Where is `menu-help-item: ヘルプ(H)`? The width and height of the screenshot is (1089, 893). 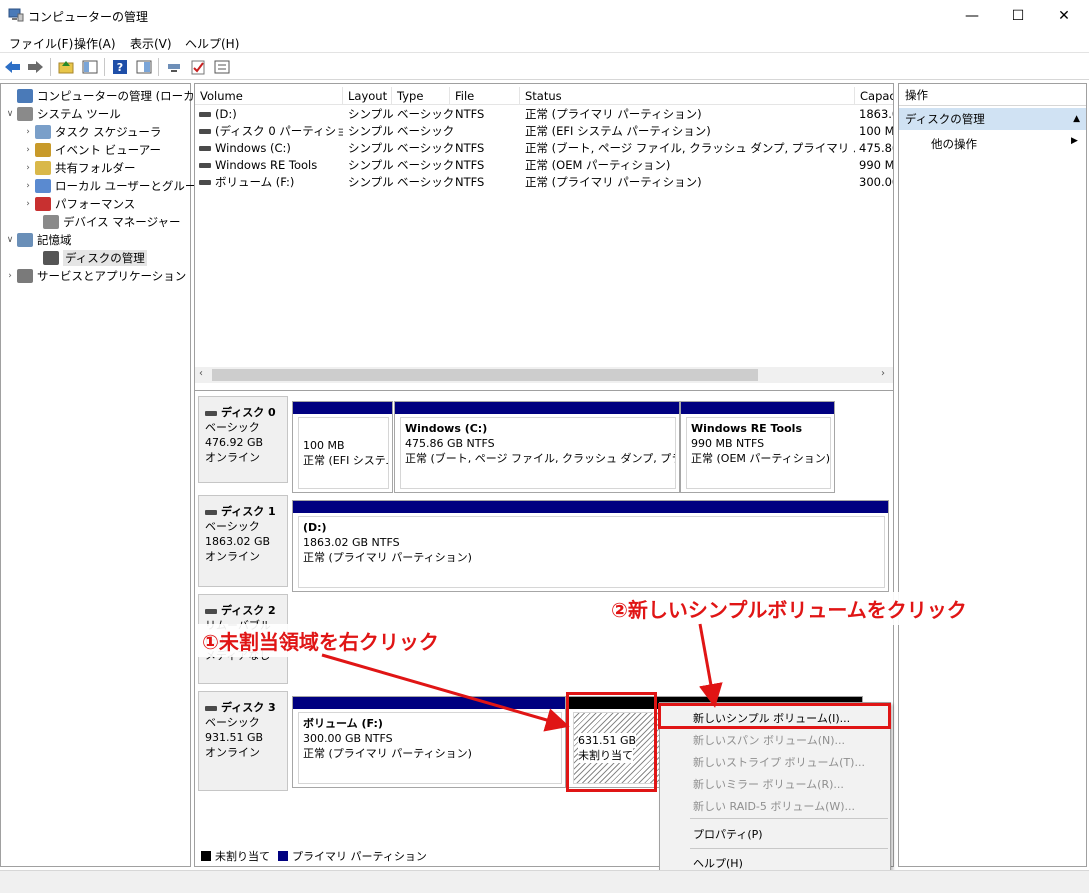 menu-help-item: ヘルプ(H) is located at coordinates (718, 863).